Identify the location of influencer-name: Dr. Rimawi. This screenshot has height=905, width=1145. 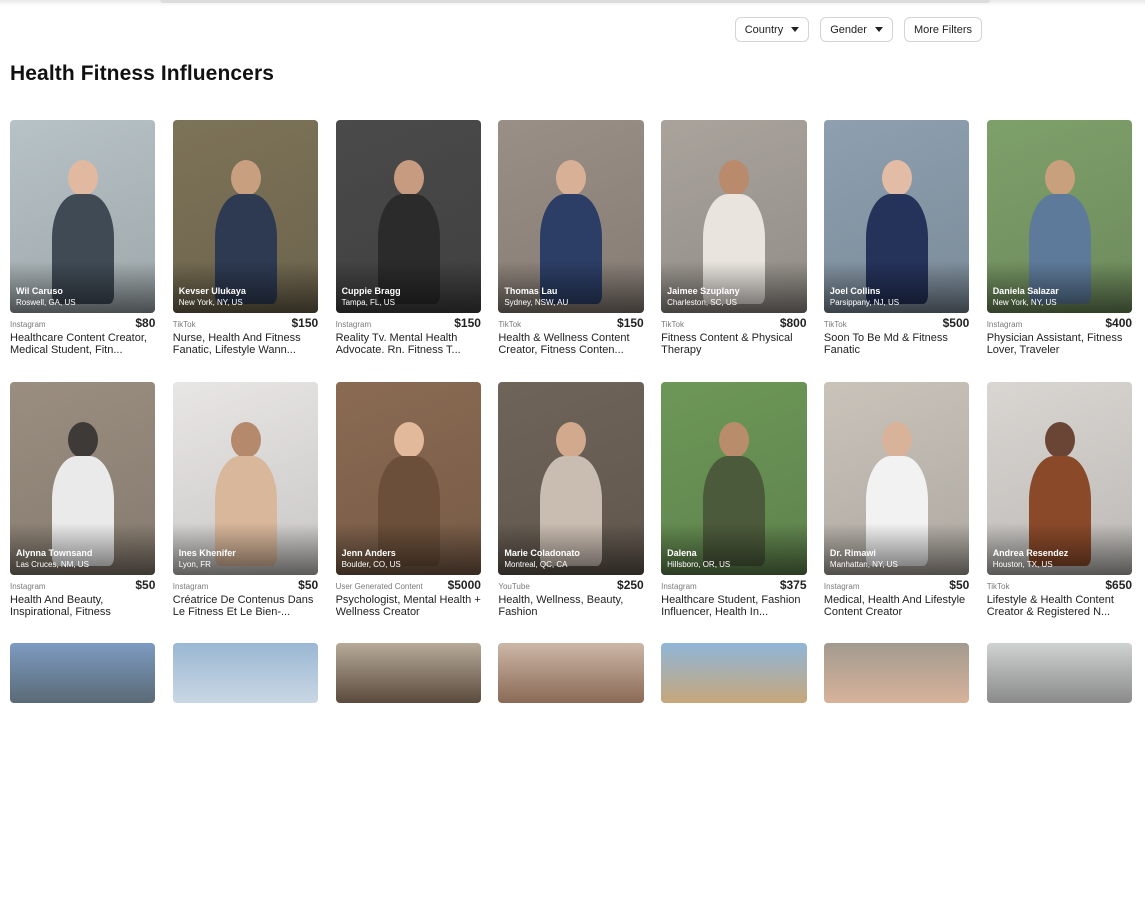
(852, 552).